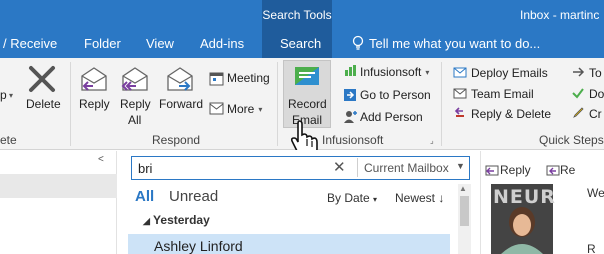  I want to click on quick-step-reply-delete: Reply & Delete, so click(511, 114).